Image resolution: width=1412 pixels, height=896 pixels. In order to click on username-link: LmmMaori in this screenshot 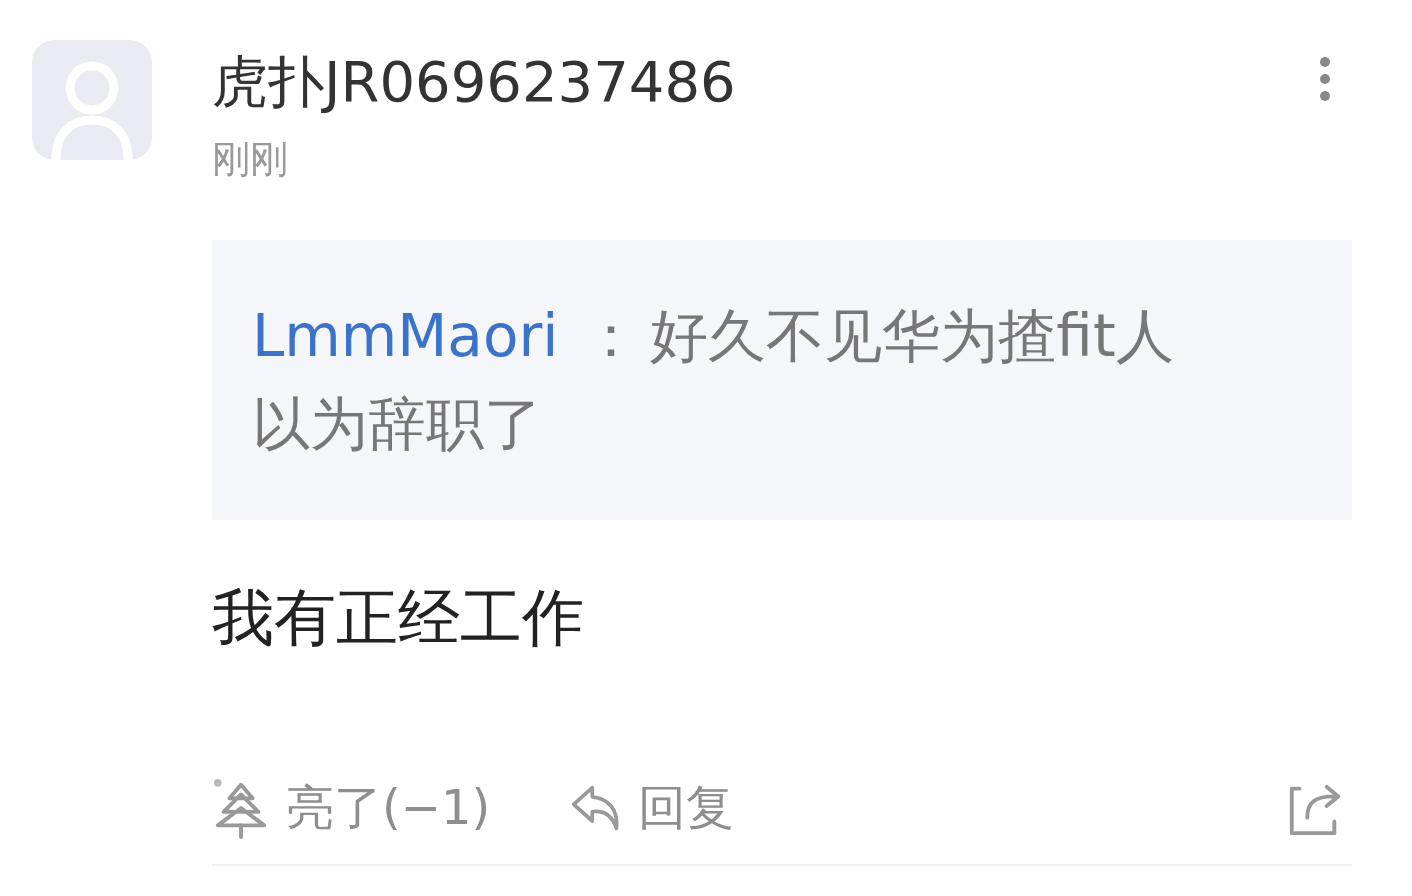, I will do `click(405, 336)`.